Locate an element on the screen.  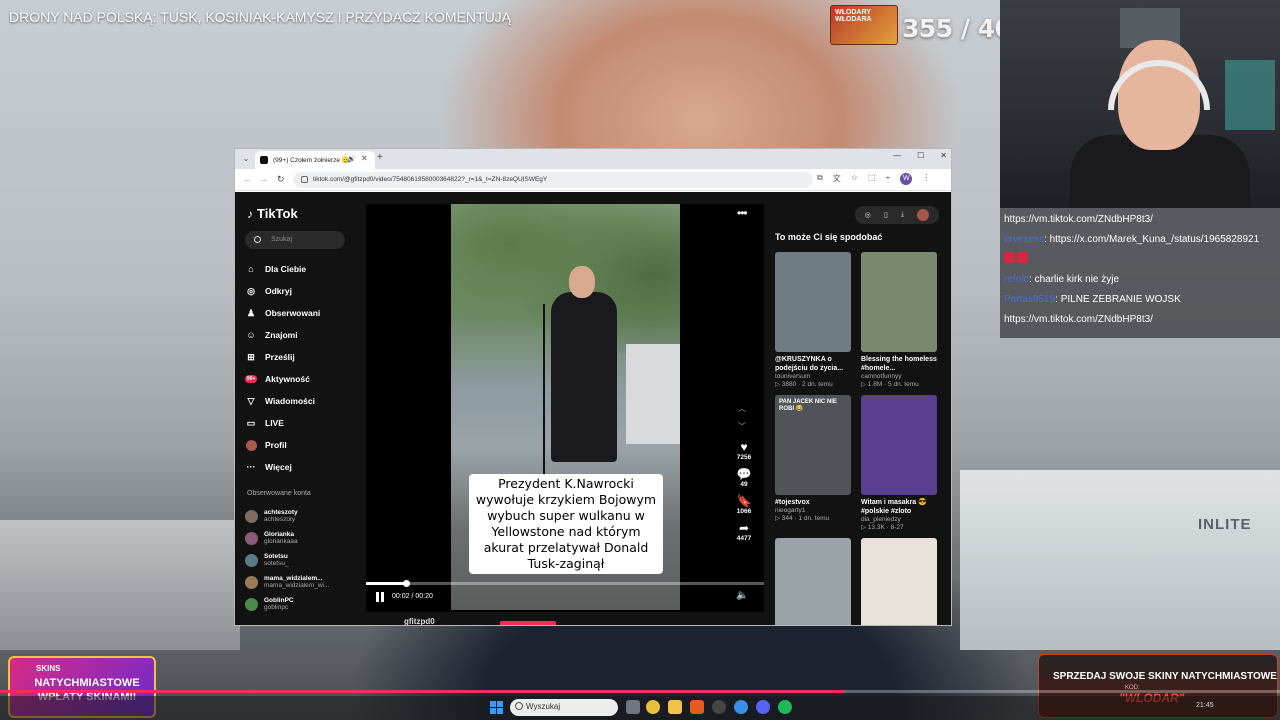
new-tab-button: + is located at coordinates (380, 157).